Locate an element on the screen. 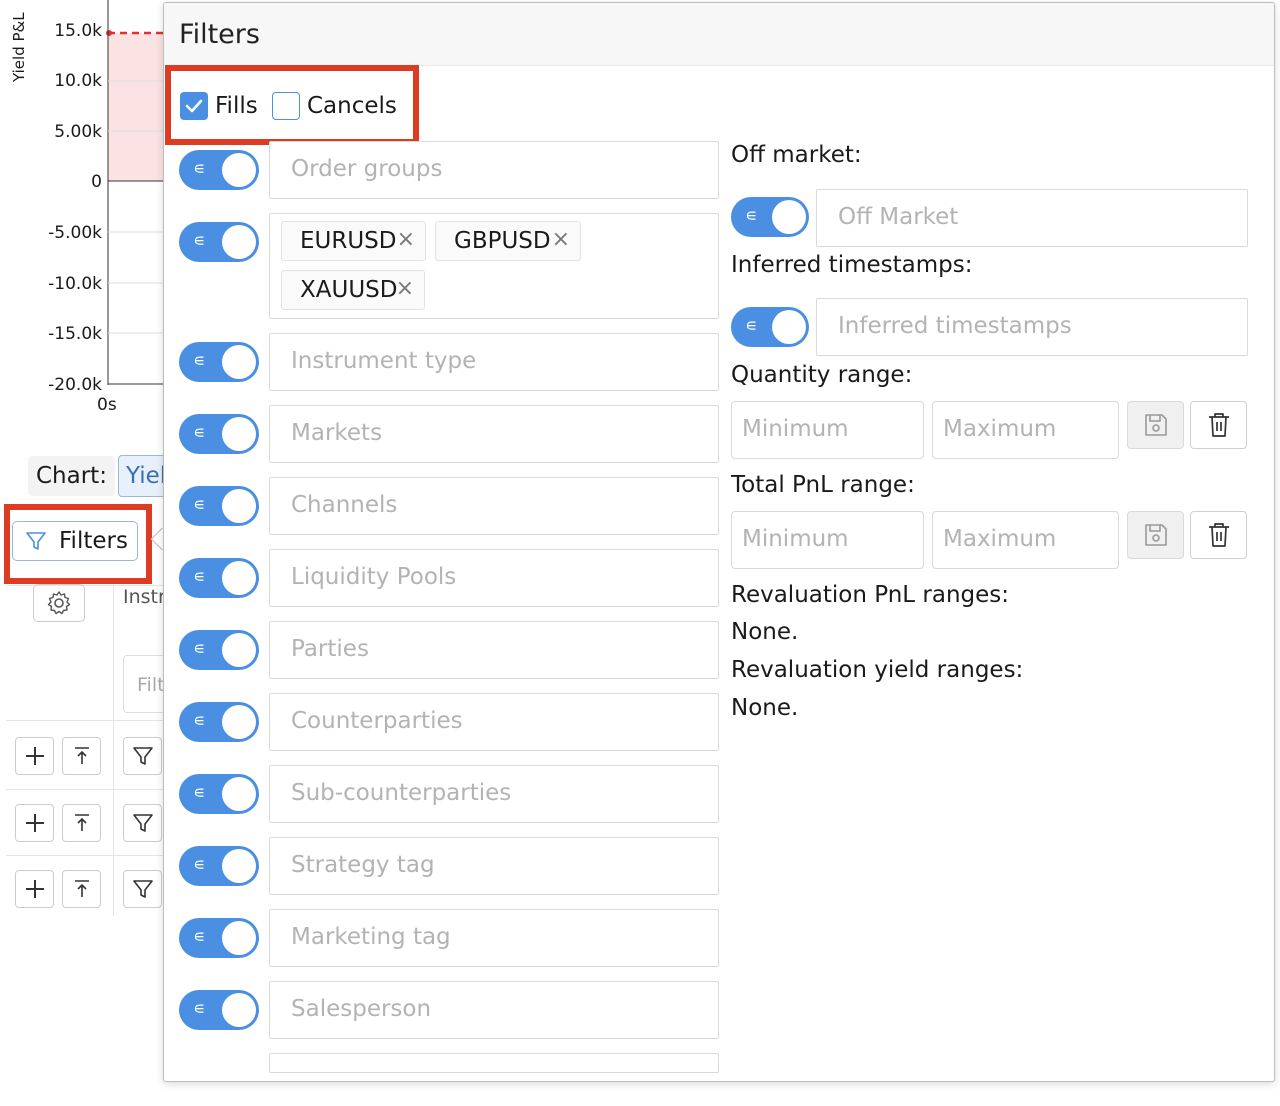 The height and width of the screenshot is (1106, 1280). quantity-clear-button is located at coordinates (1218, 425).